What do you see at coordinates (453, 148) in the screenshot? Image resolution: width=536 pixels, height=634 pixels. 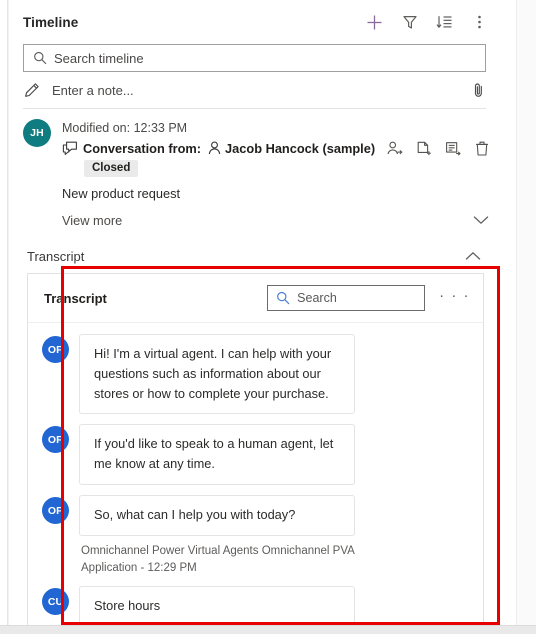 I see `add-note-icon` at bounding box center [453, 148].